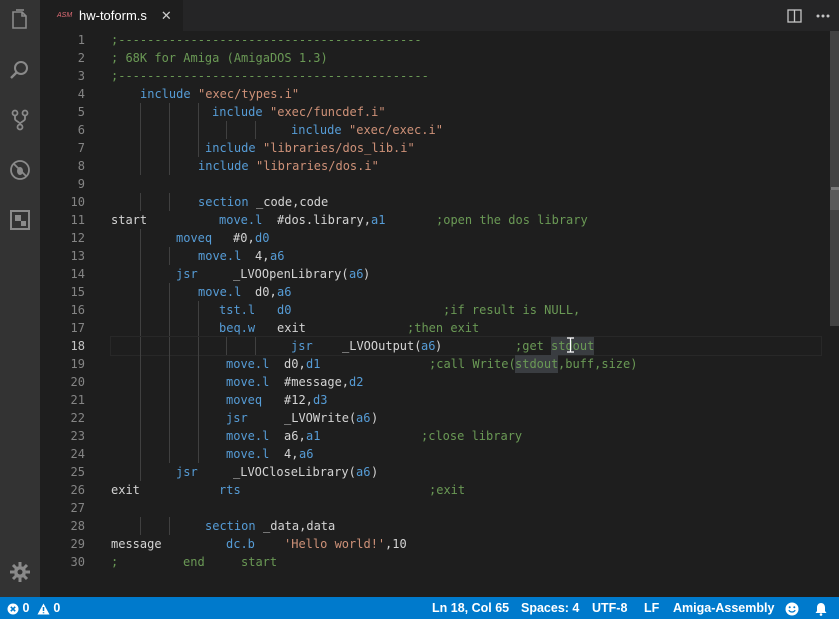  What do you see at coordinates (466, 454) in the screenshot?
I see `code-line-24: move.l 4, a6` at bounding box center [466, 454].